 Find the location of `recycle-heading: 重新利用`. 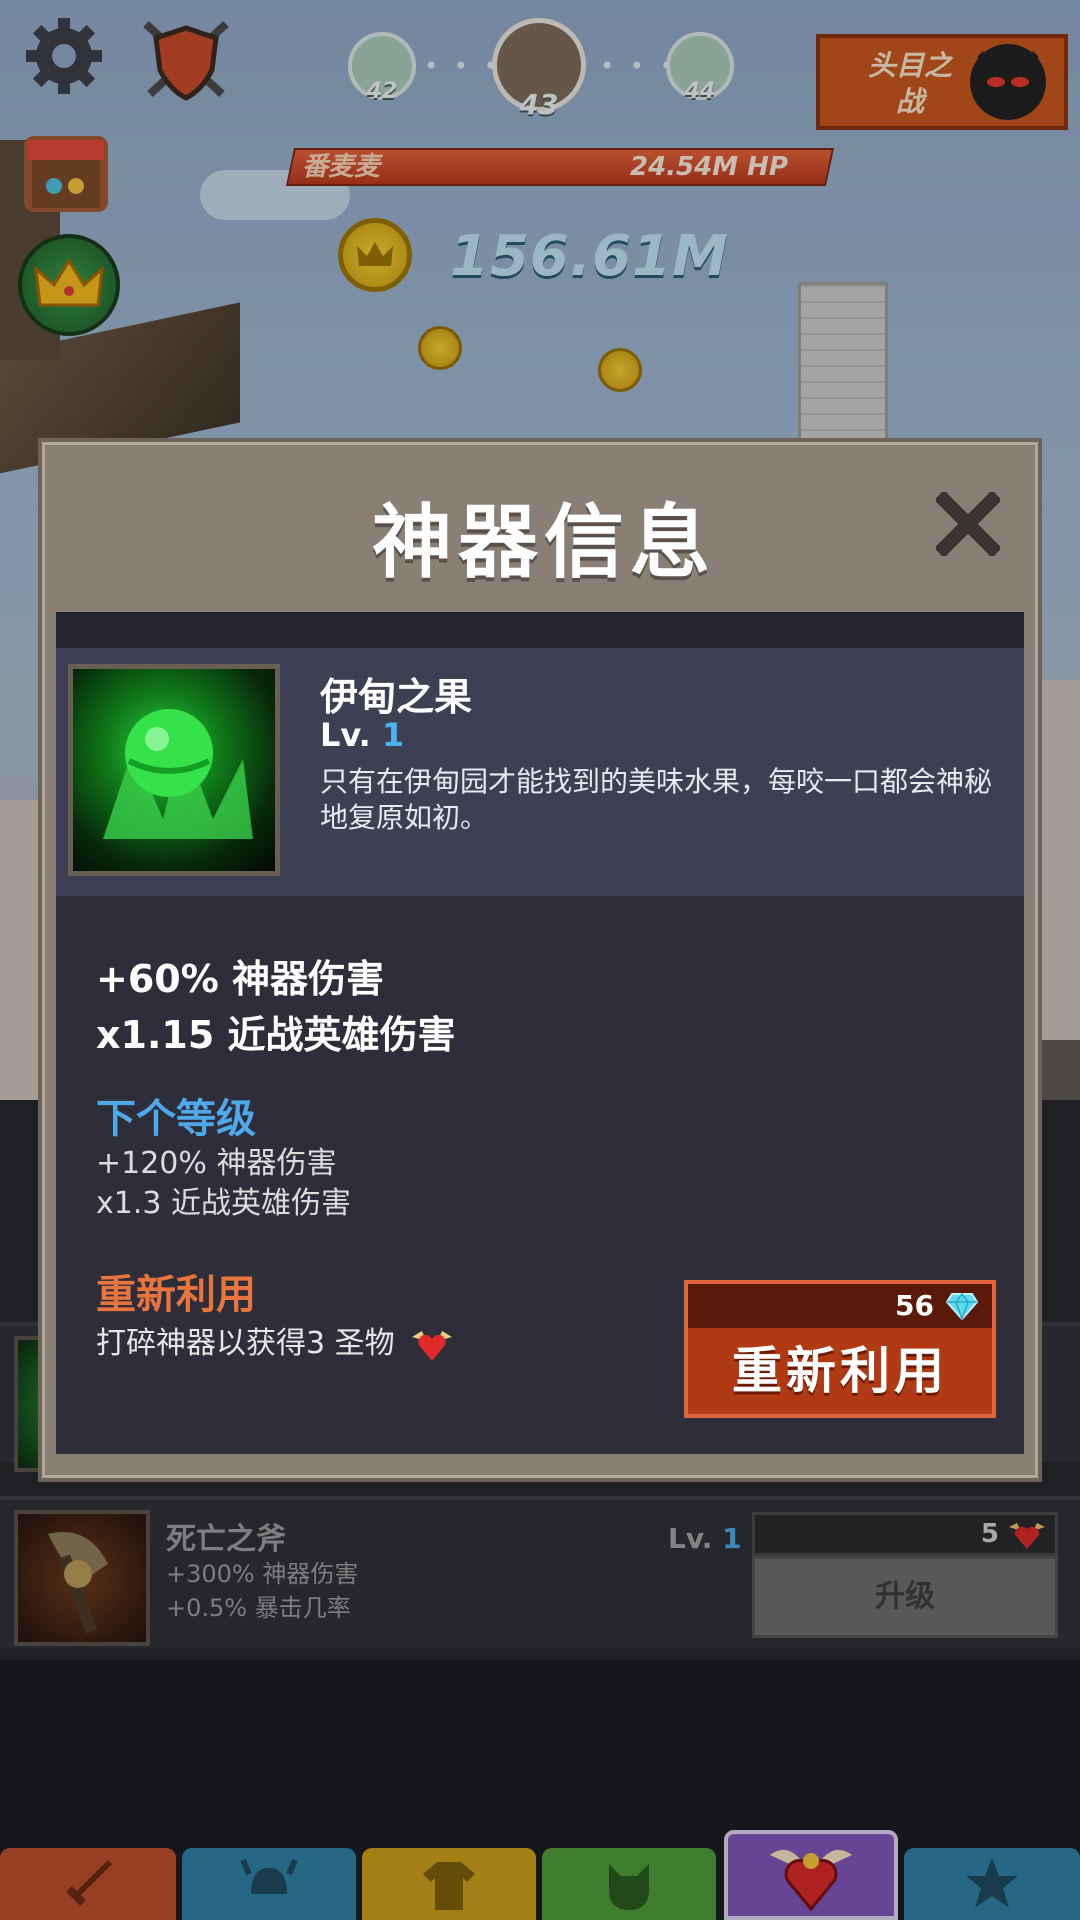

recycle-heading: 重新利用 is located at coordinates (176, 1295).